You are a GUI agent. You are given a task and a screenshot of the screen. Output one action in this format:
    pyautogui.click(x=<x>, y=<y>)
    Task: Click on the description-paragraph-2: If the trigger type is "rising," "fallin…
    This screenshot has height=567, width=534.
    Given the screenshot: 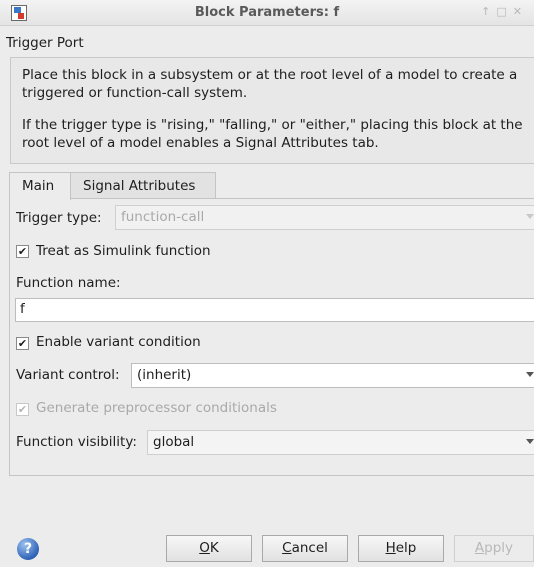 What is the action you would take?
    pyautogui.click(x=272, y=134)
    